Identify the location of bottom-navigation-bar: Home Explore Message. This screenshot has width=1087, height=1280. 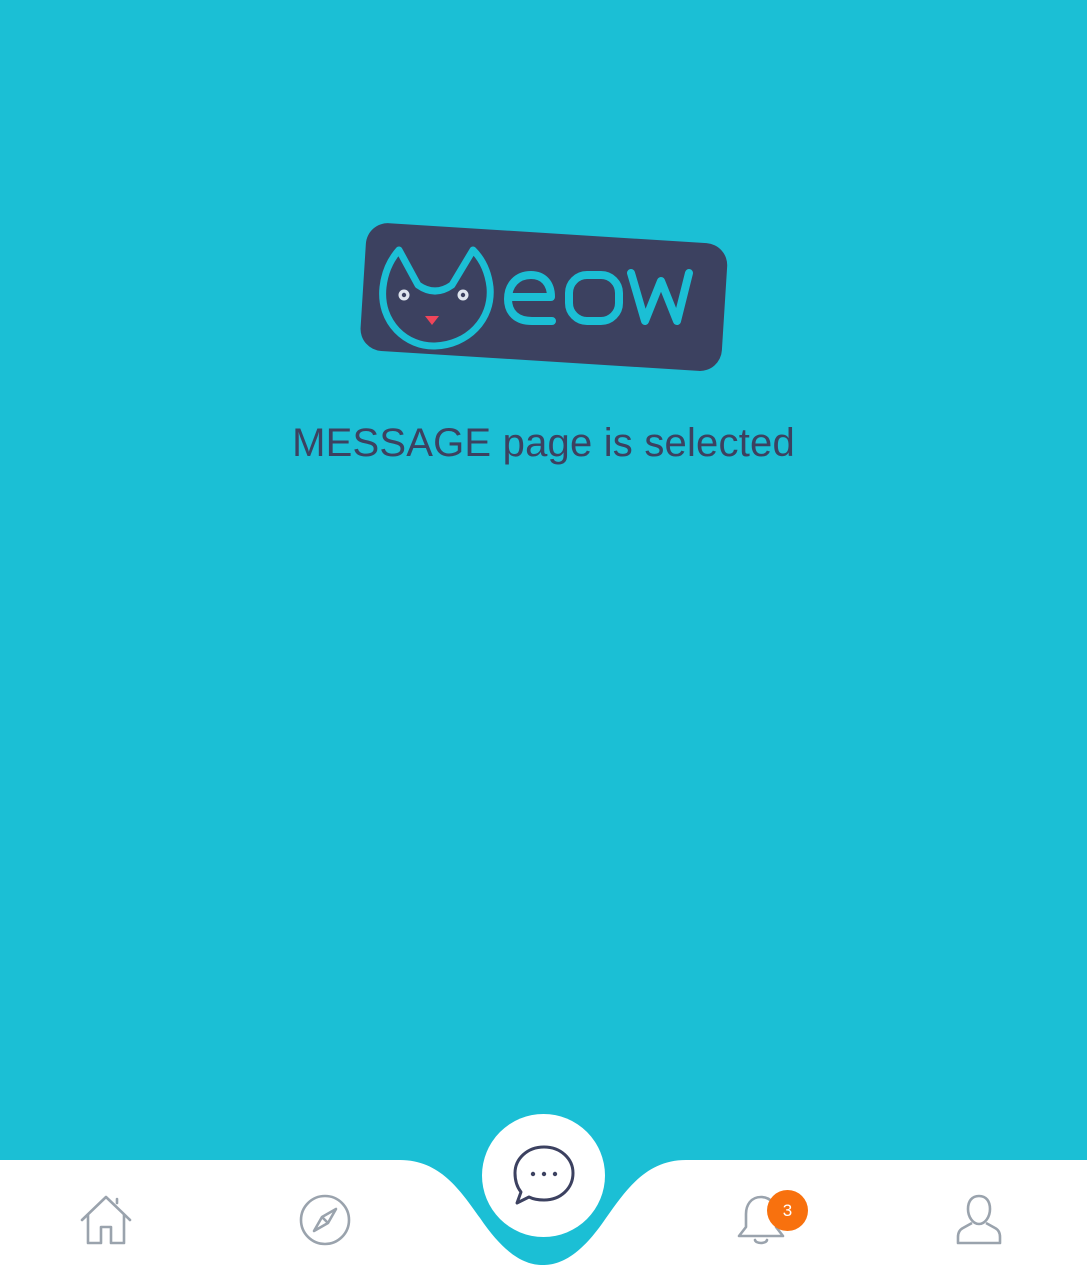
(543, 1190).